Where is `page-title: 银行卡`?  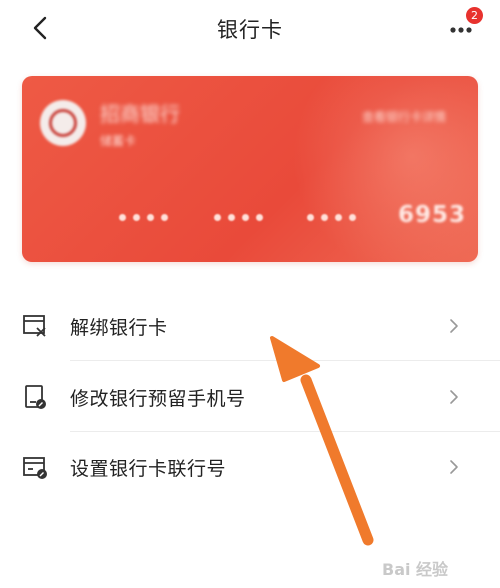 page-title: 银行卡 is located at coordinates (250, 30).